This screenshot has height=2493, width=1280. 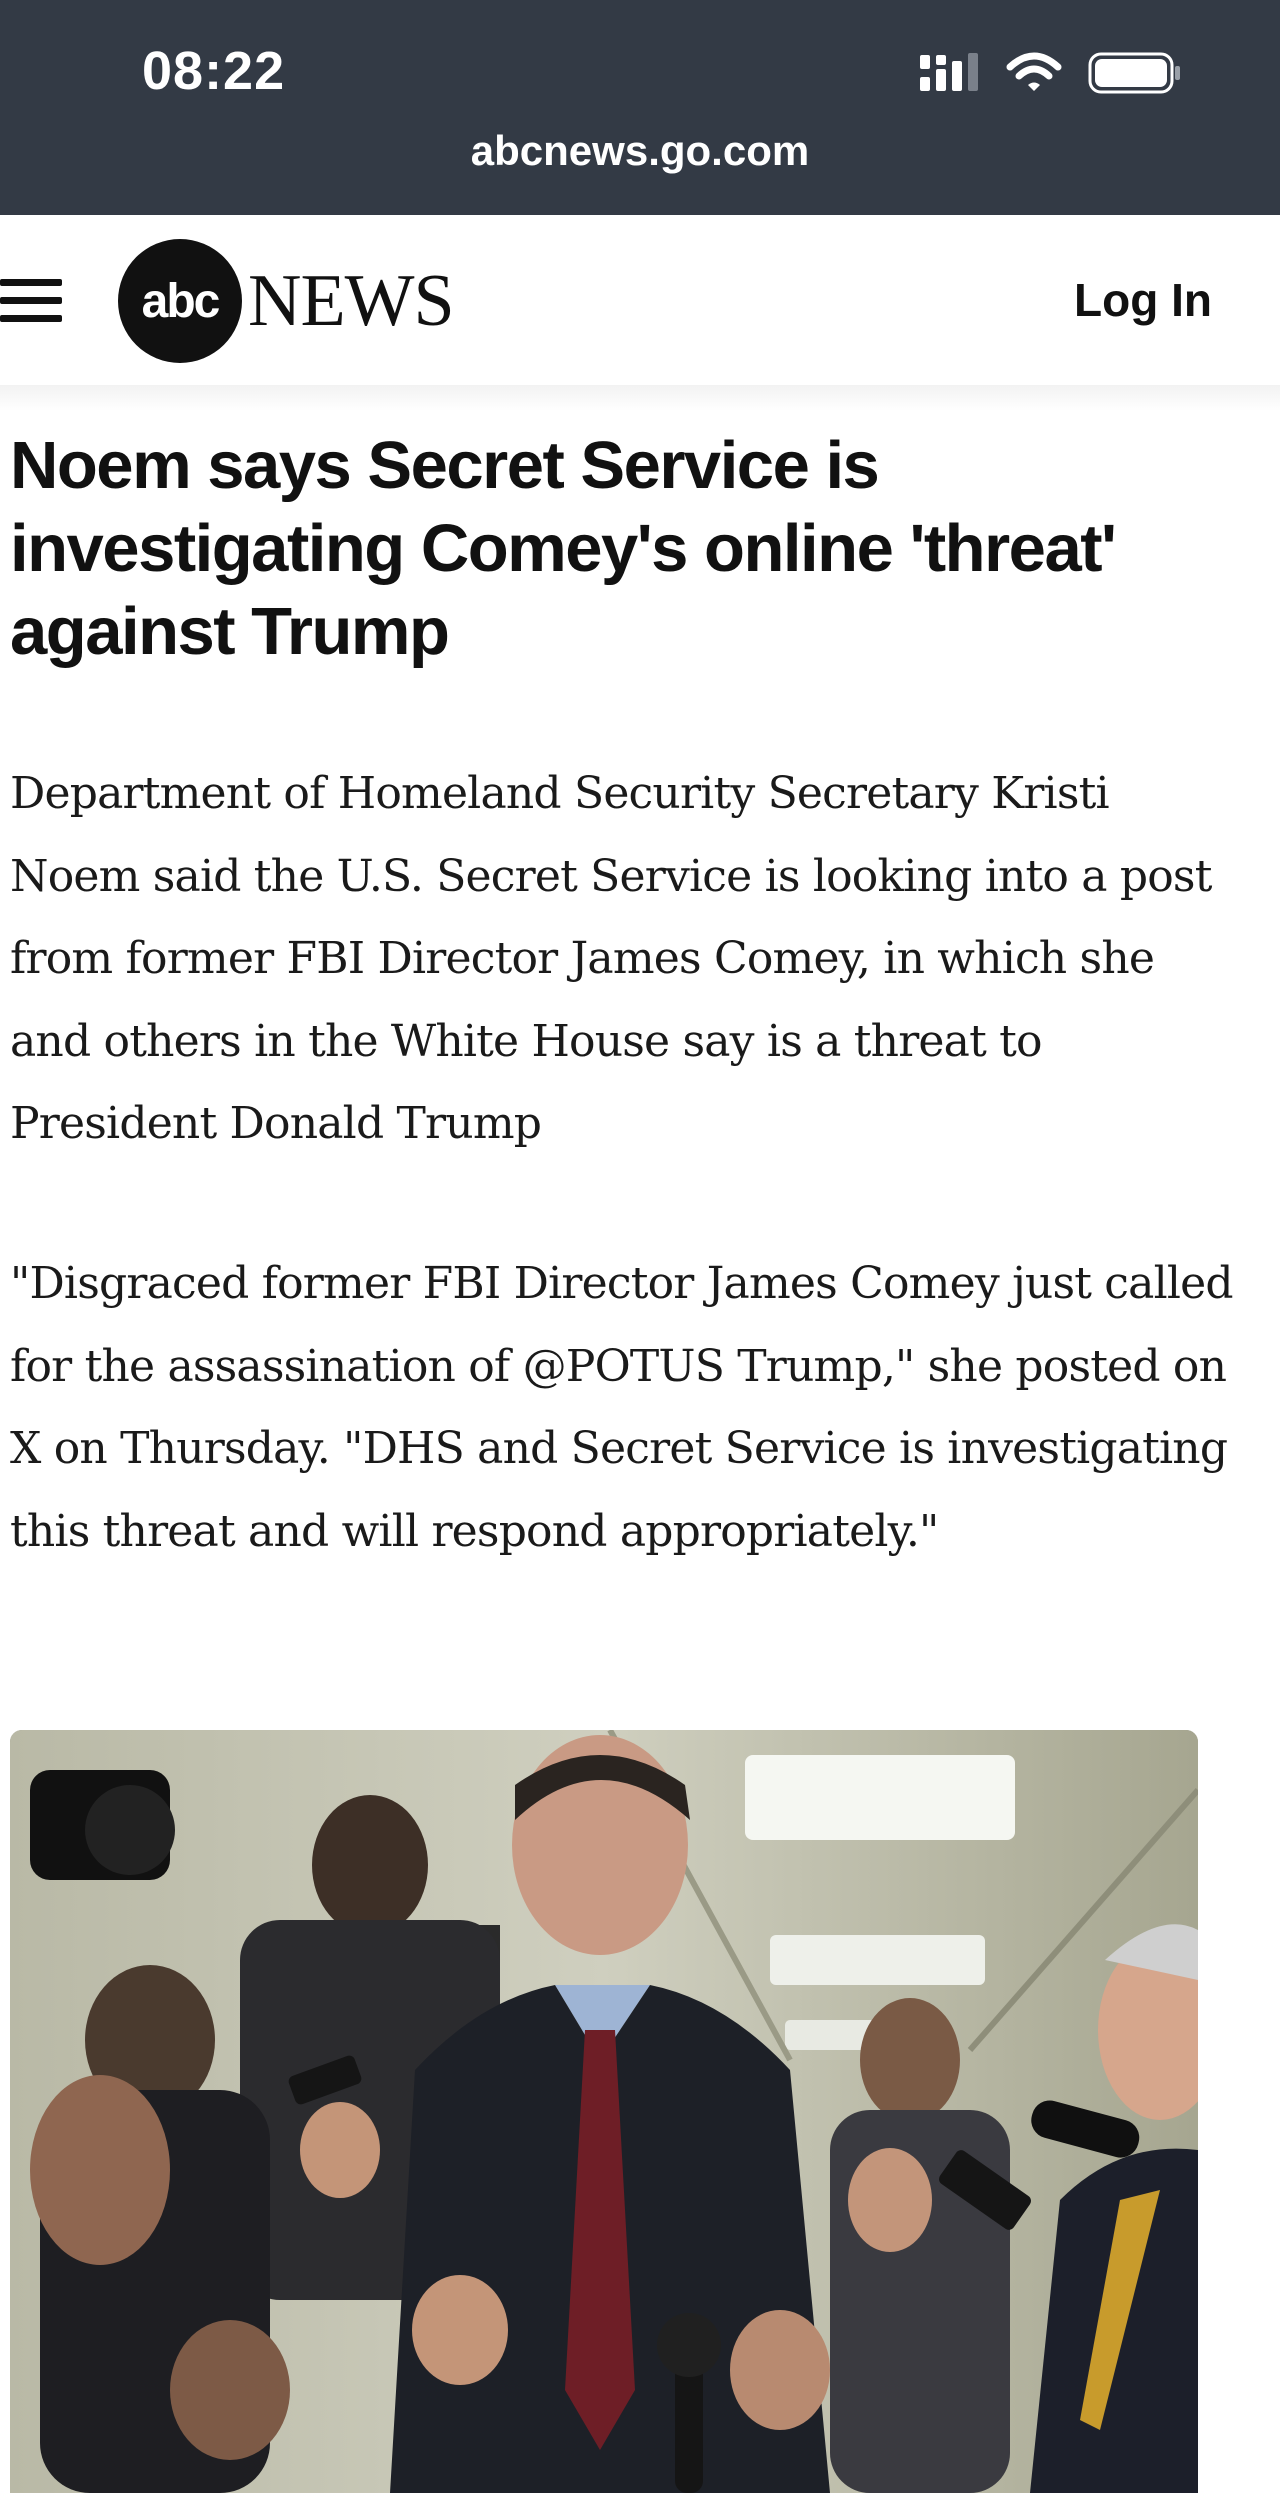 I want to click on browser-status-bar: 08:22 abcnews.go.com, so click(x=640, y=107).